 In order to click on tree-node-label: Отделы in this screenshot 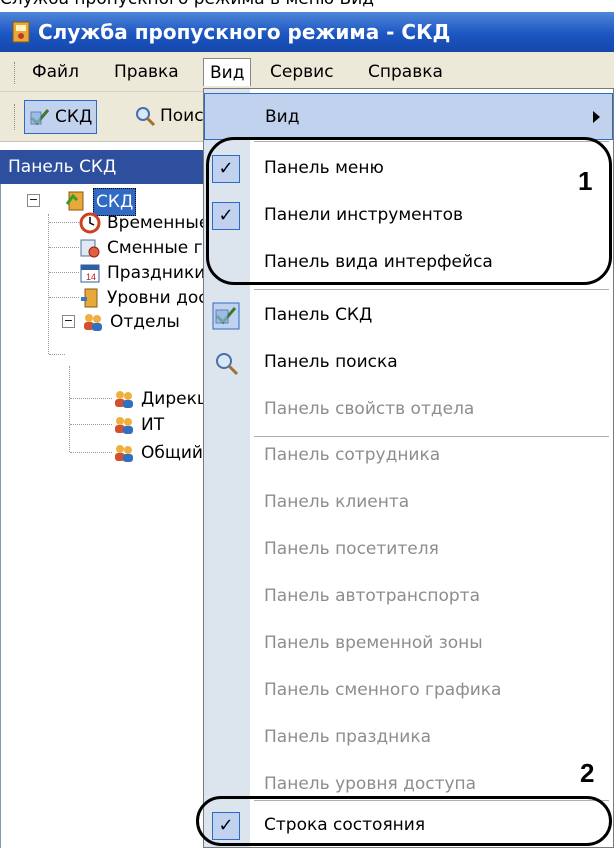, I will do `click(145, 322)`.